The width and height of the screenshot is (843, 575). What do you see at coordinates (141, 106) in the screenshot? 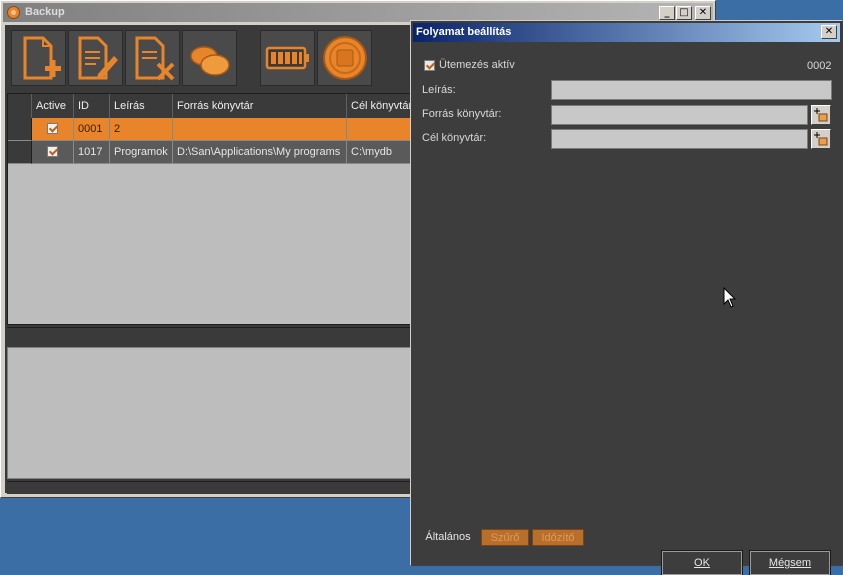
I see `column-header-description: Leírás` at bounding box center [141, 106].